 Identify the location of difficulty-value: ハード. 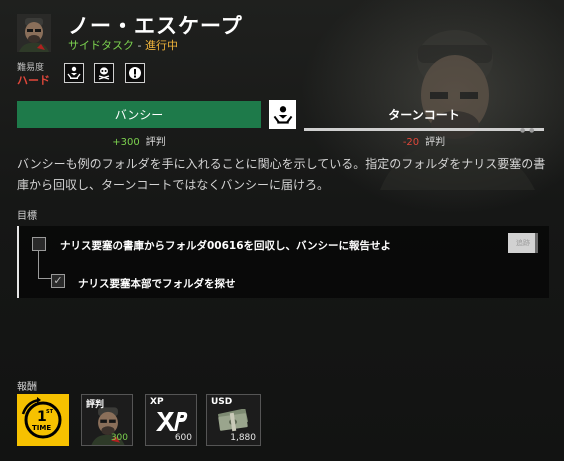
(33, 80).